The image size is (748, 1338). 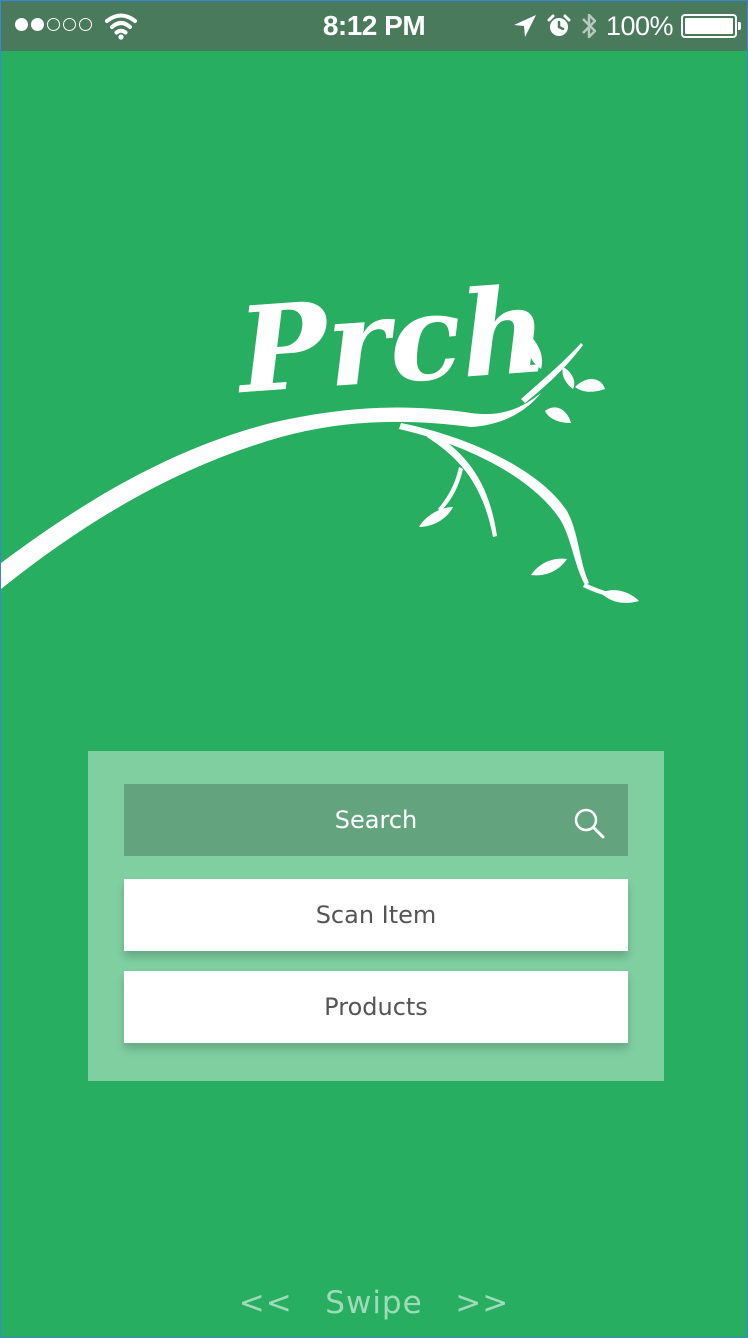 What do you see at coordinates (589, 26) in the screenshot?
I see `bluetooth-icon` at bounding box center [589, 26].